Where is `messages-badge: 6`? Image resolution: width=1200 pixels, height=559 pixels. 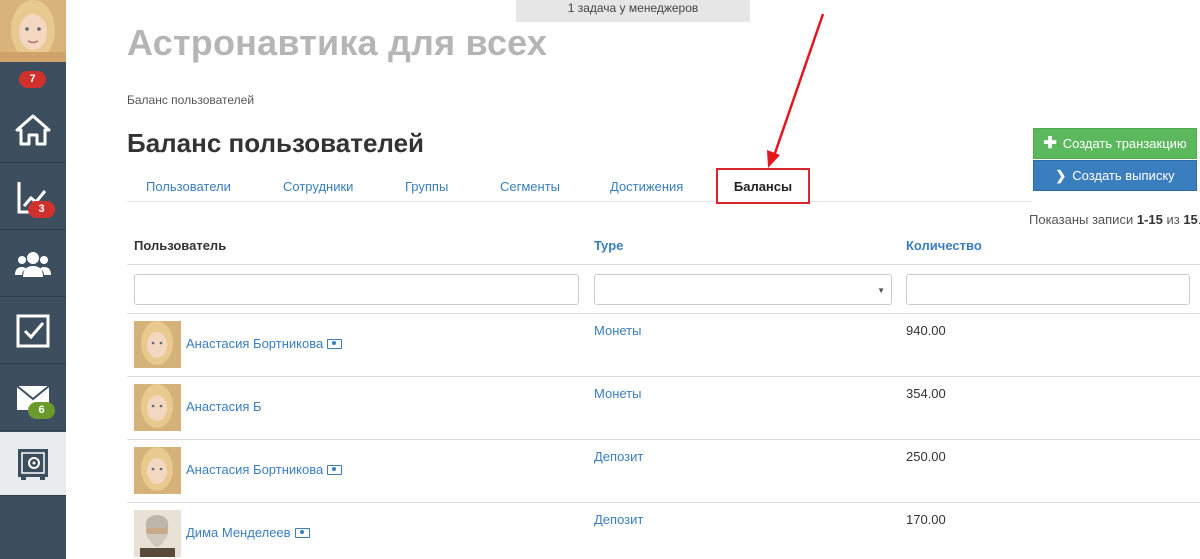
messages-badge: 6 is located at coordinates (41, 410).